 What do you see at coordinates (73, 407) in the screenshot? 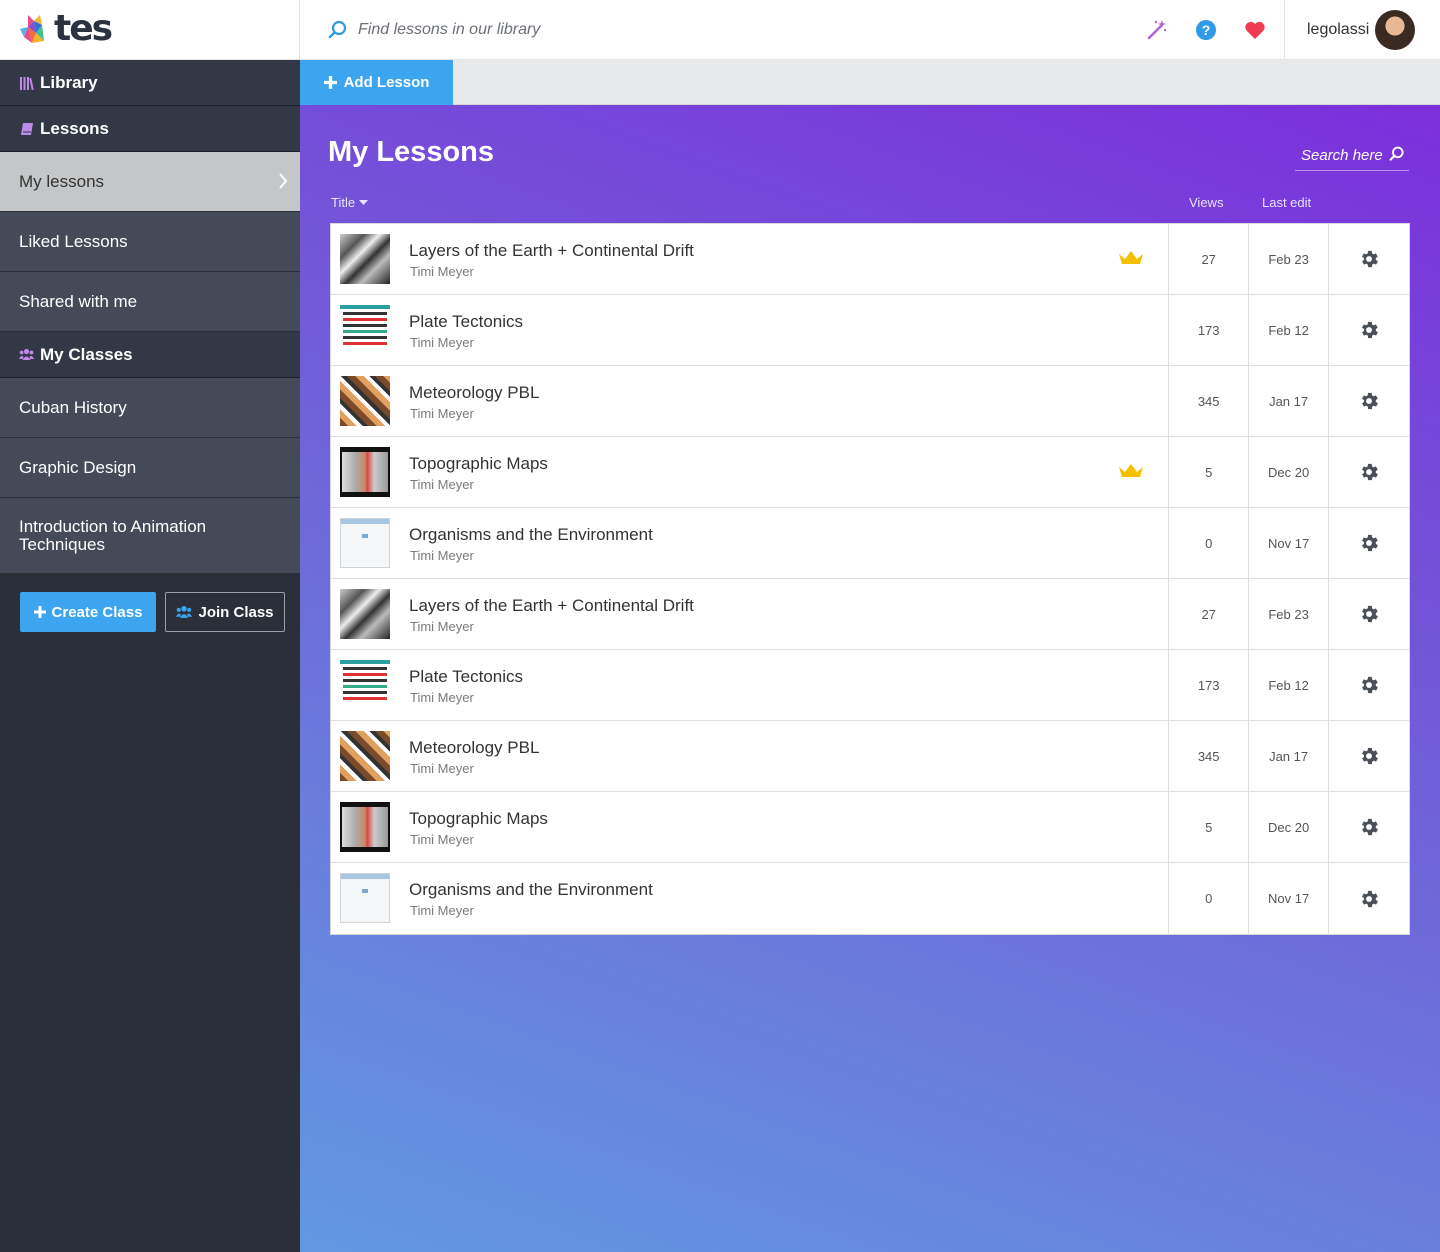
I see `sidebar-item-label: Cuban History` at bounding box center [73, 407].